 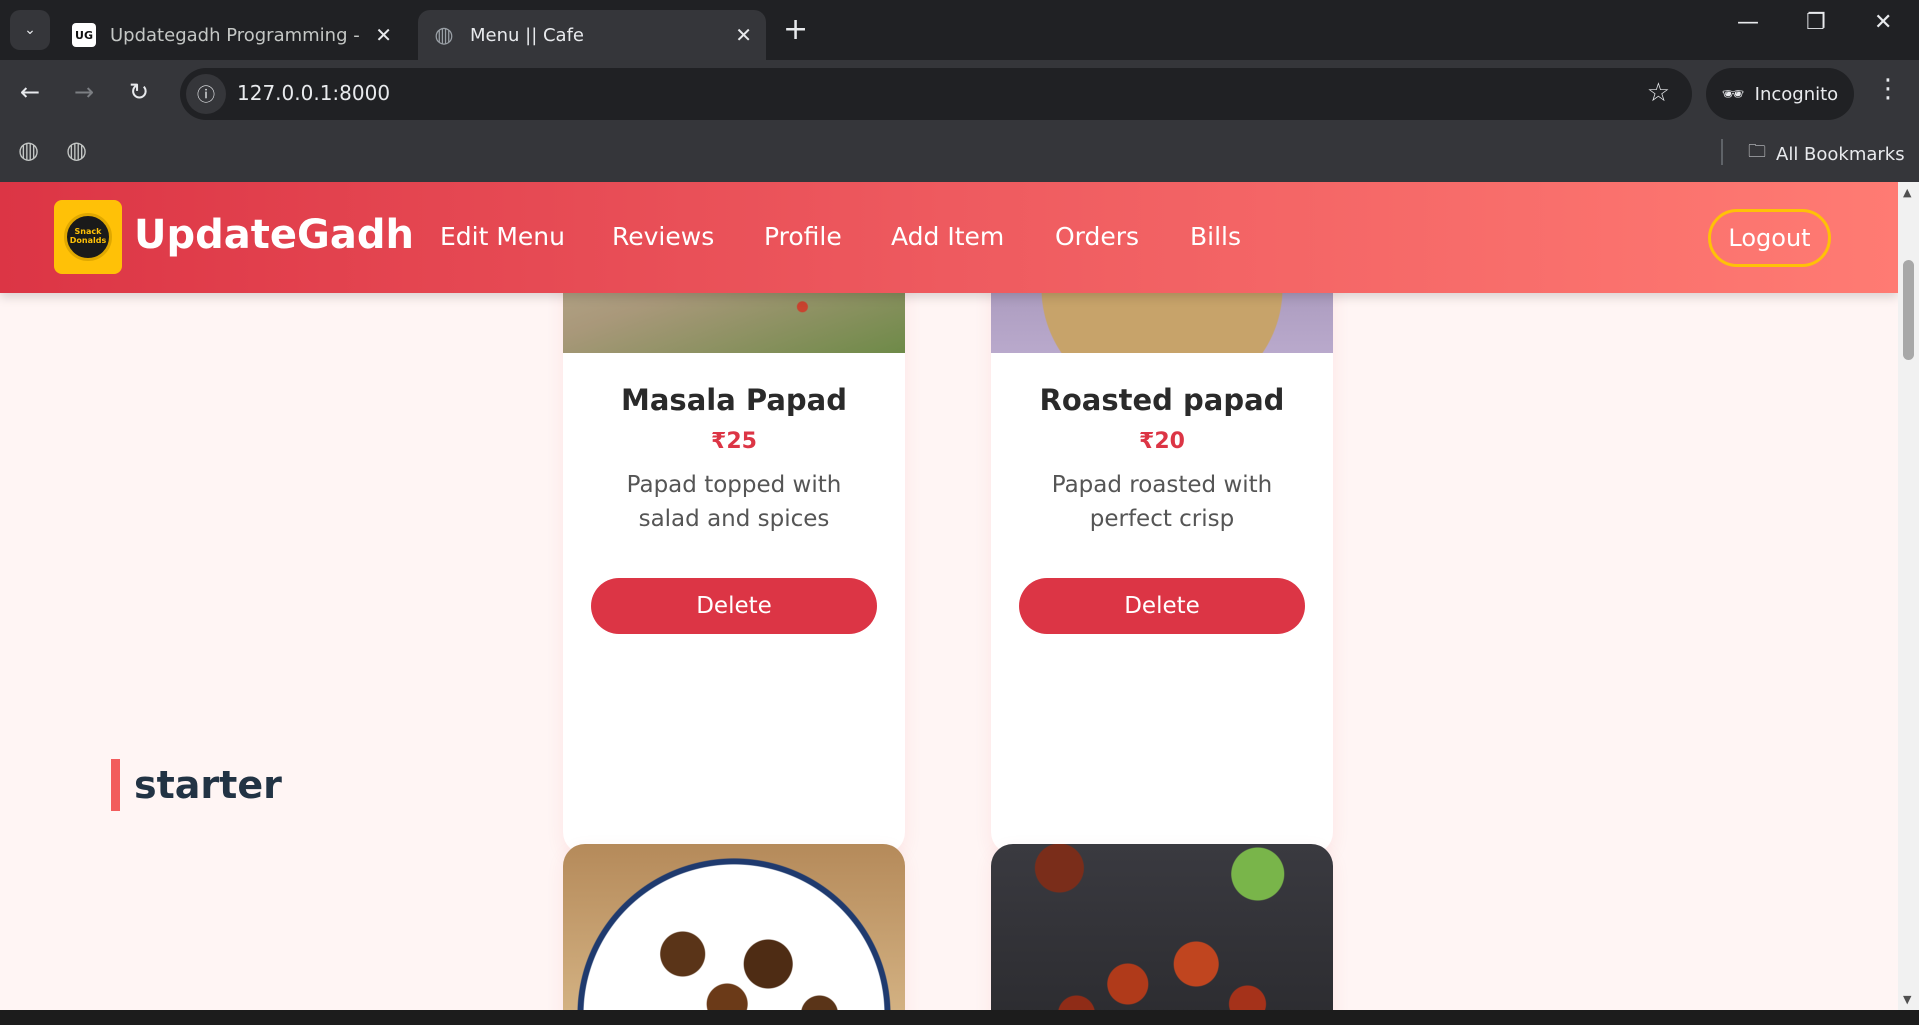 I want to click on scrollbar-thumb, so click(x=1908, y=310).